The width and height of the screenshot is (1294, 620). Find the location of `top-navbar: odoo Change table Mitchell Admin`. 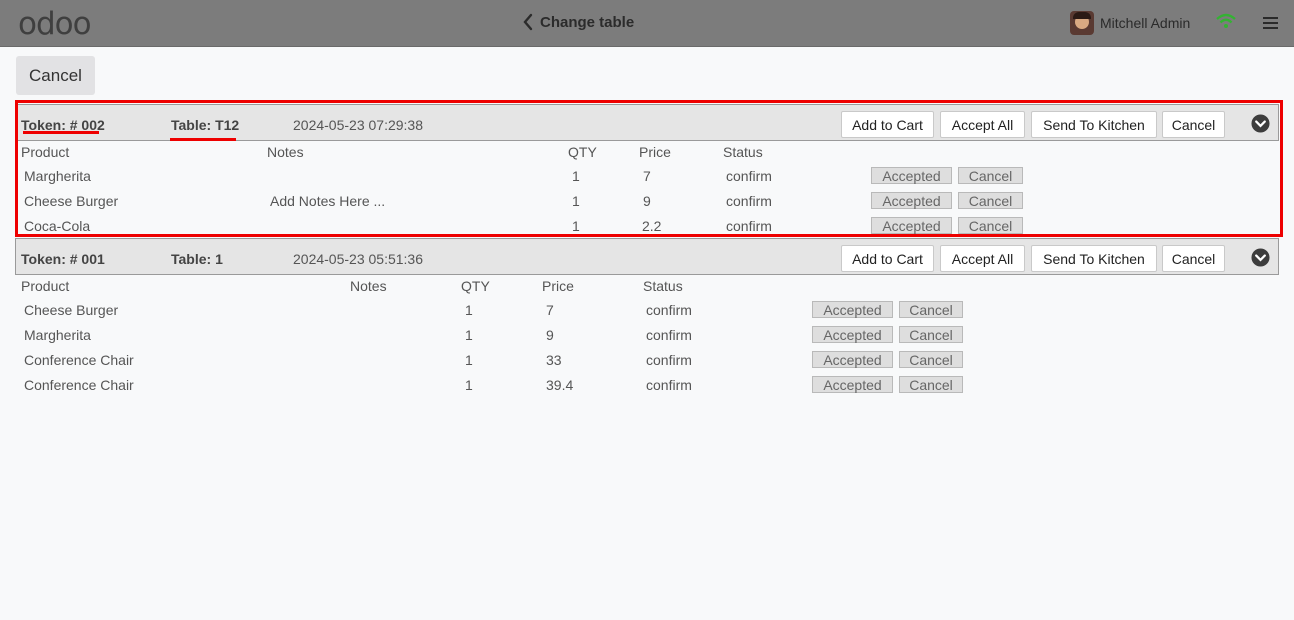

top-navbar: odoo Change table Mitchell Admin is located at coordinates (647, 23).